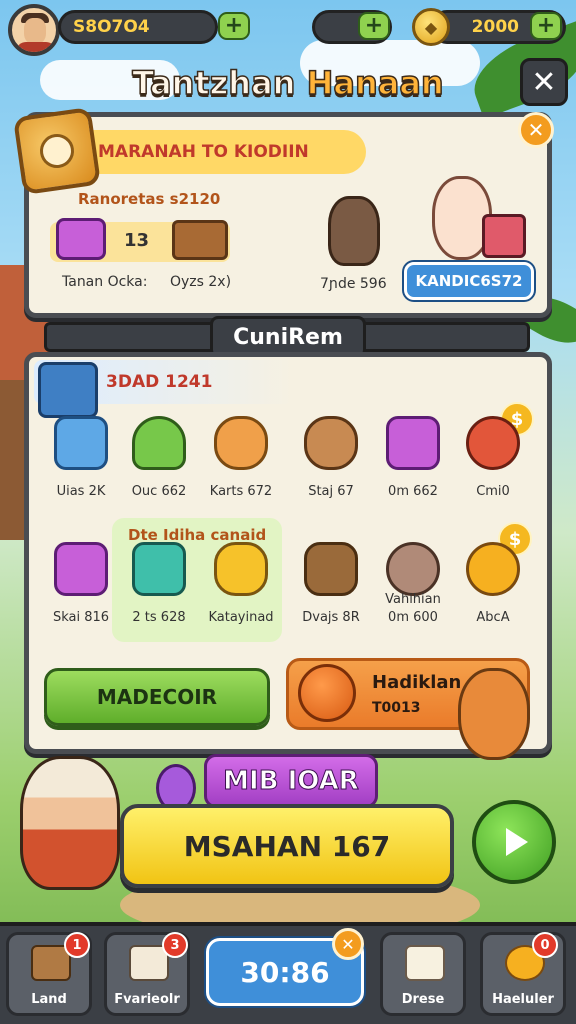 This screenshot has width=576, height=1024. Describe the element at coordinates (504, 236) in the screenshot. I see `gift-box-icon` at that location.